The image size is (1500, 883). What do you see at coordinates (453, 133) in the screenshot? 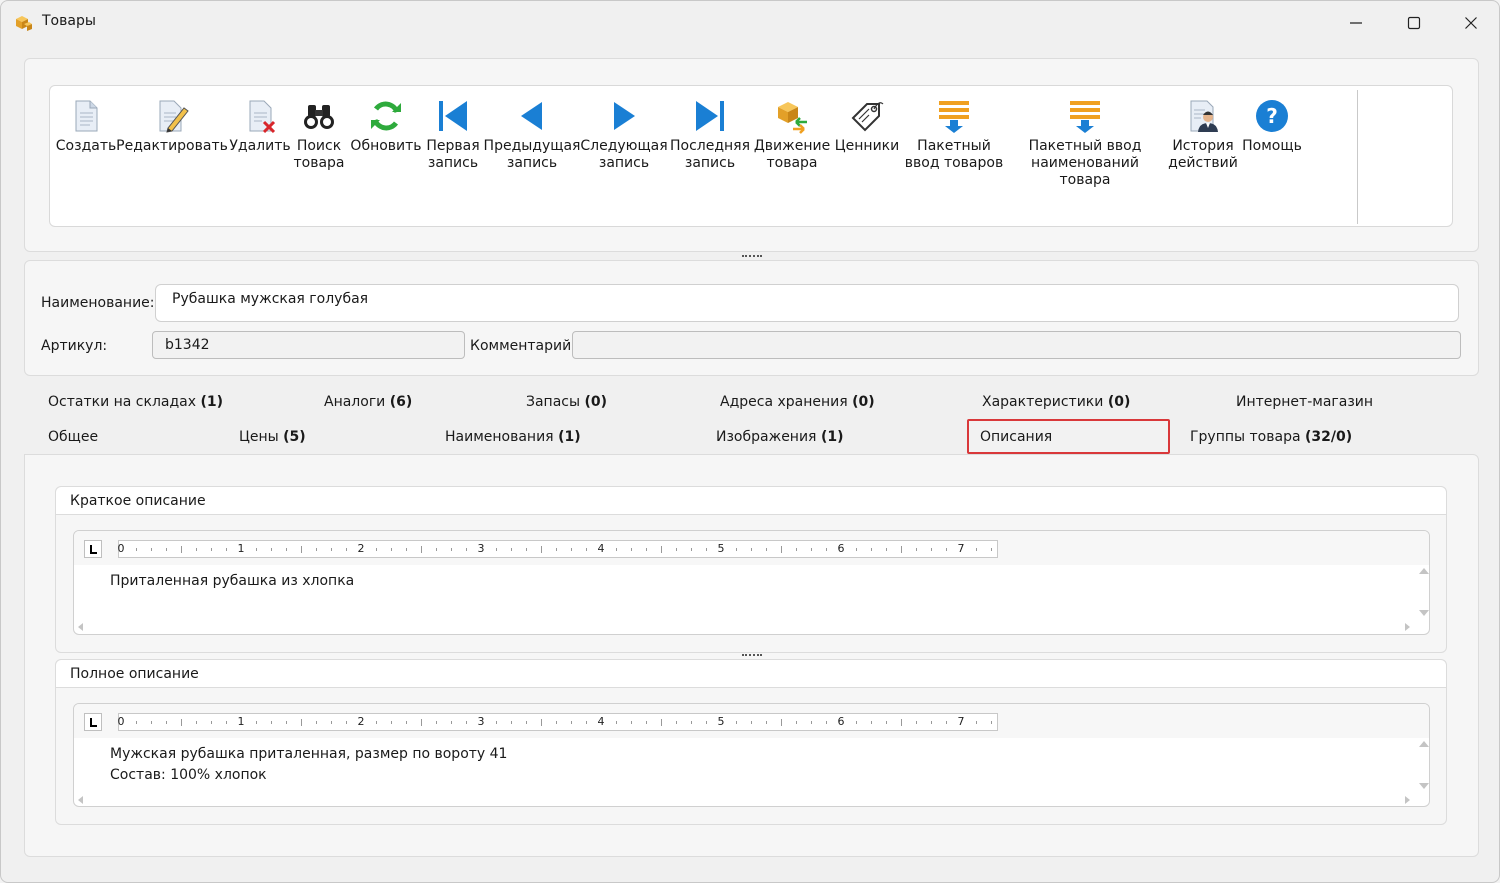
I see `first-record-button: Первая запись` at bounding box center [453, 133].